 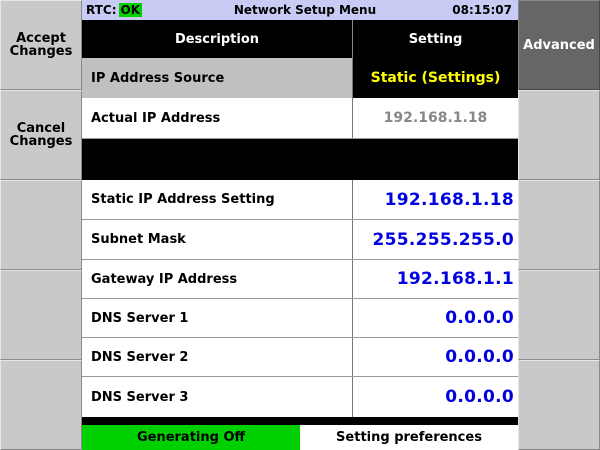 I want to click on actual-ip-label: Actual IP Address, so click(x=217, y=118).